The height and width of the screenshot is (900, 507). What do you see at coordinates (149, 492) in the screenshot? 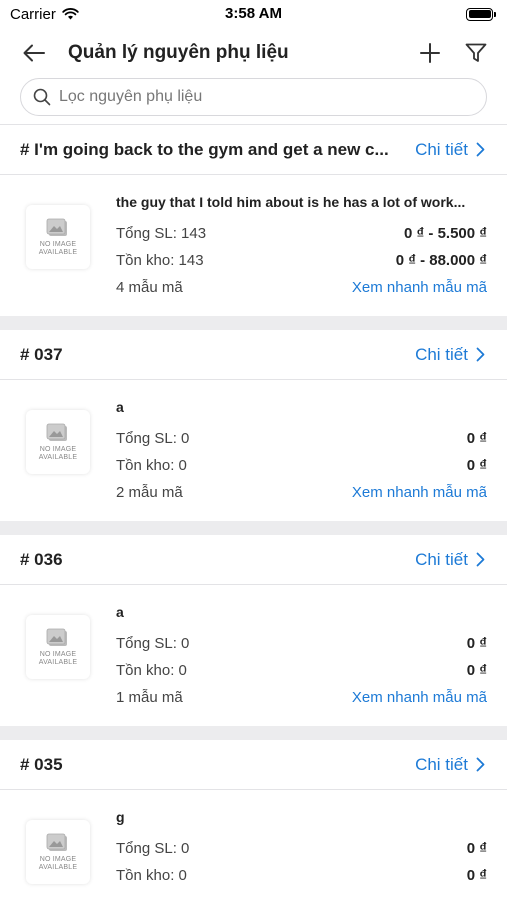
I see `variant-count: 2 mẫu mã` at bounding box center [149, 492].